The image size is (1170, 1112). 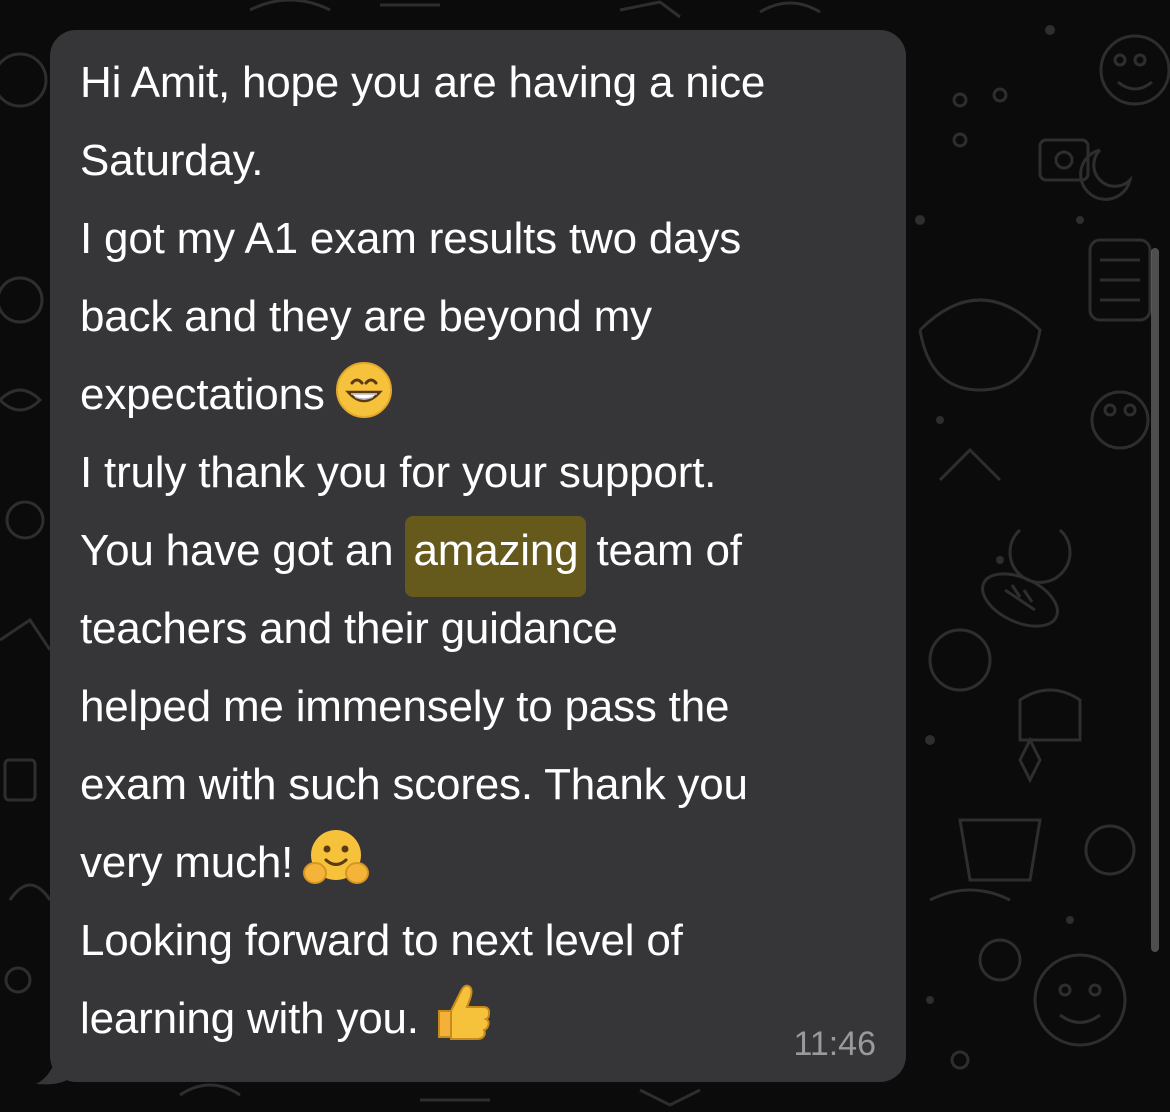 I want to click on chat-scrollbar, so click(x=1155, y=600).